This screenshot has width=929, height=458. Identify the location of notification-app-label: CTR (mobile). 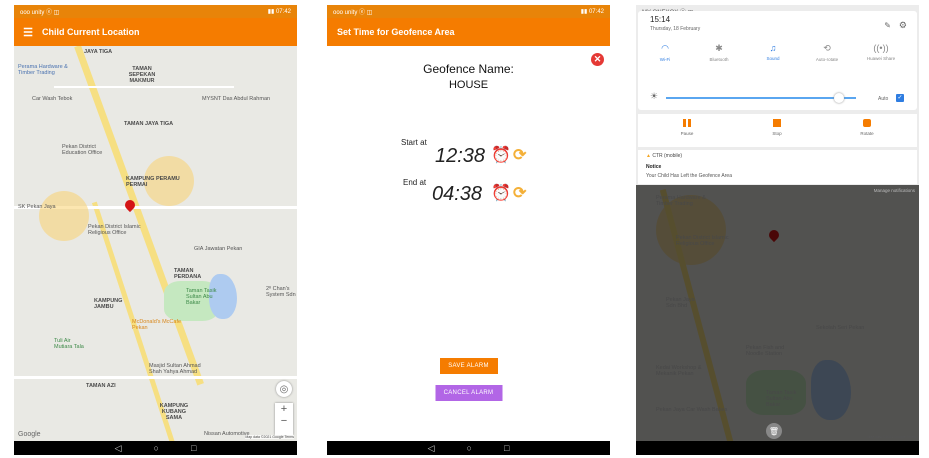
(667, 156).